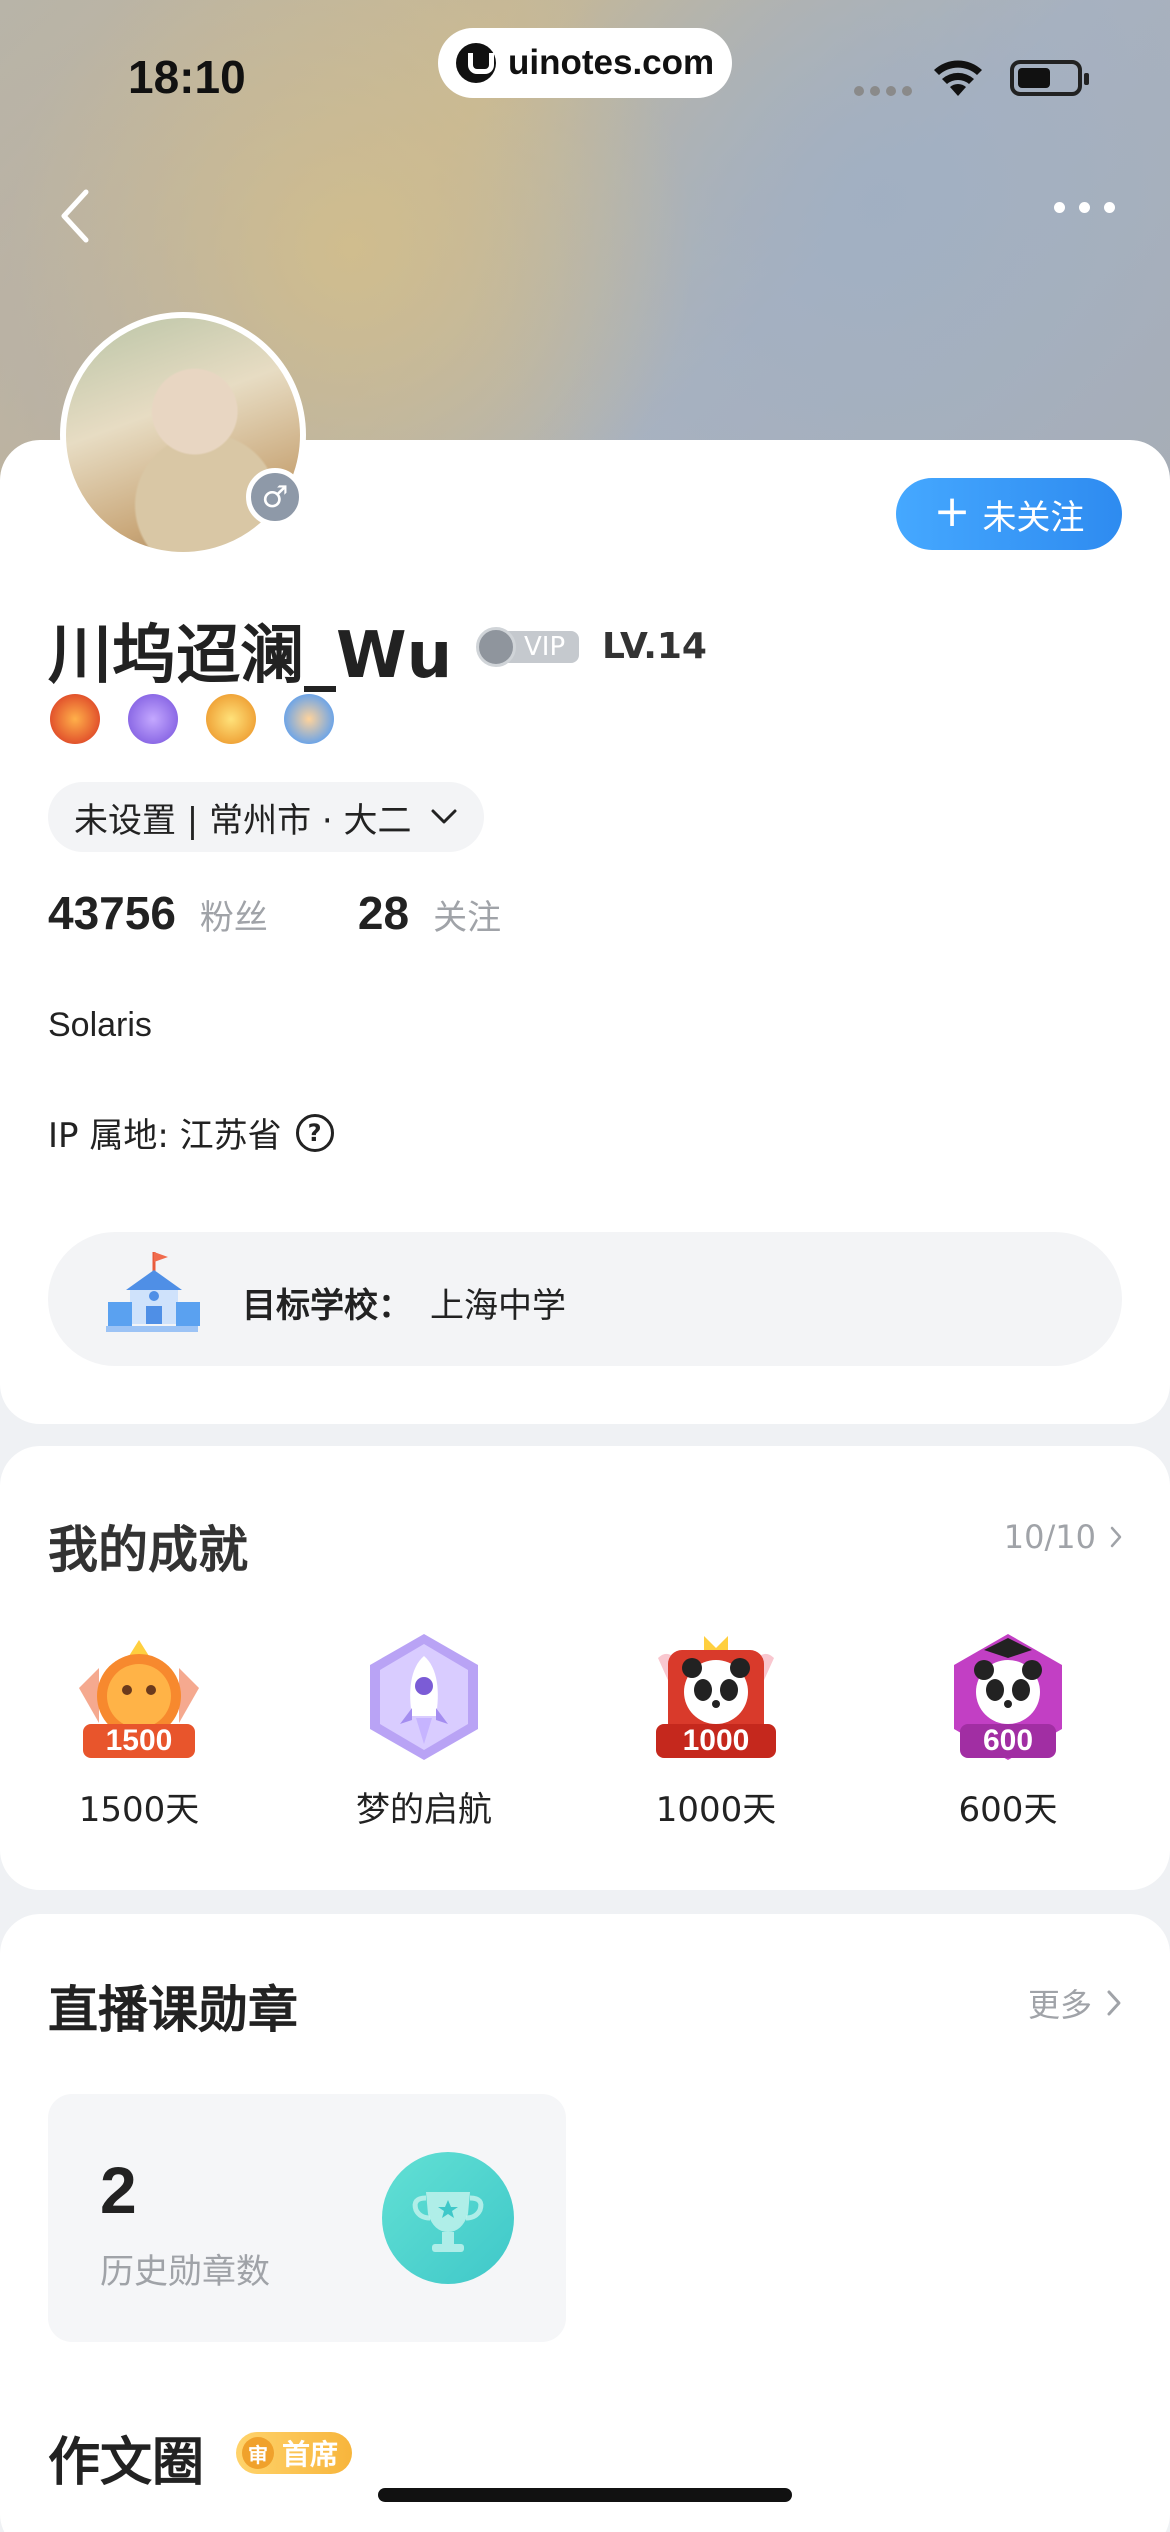  Describe the element at coordinates (275, 497) in the screenshot. I see `male-icon: ♂` at that location.